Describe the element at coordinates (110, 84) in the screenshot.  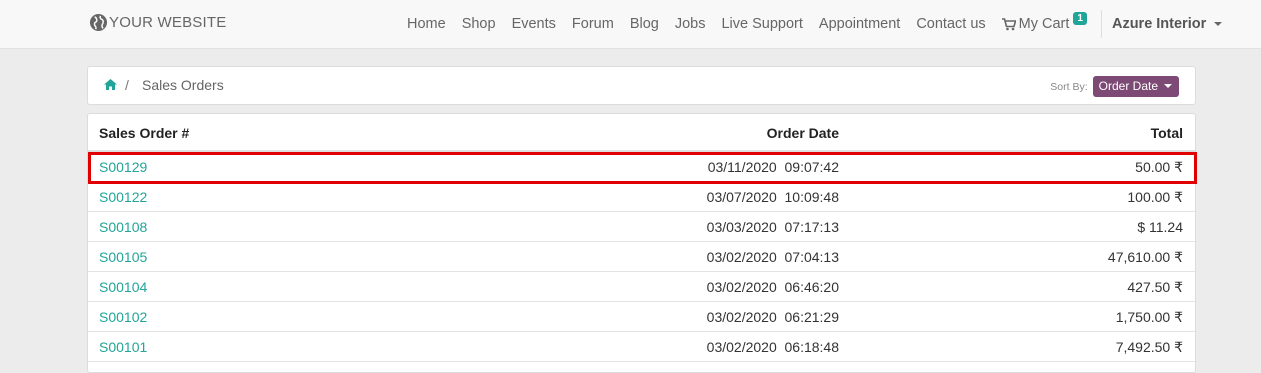
I see `home-icon` at that location.